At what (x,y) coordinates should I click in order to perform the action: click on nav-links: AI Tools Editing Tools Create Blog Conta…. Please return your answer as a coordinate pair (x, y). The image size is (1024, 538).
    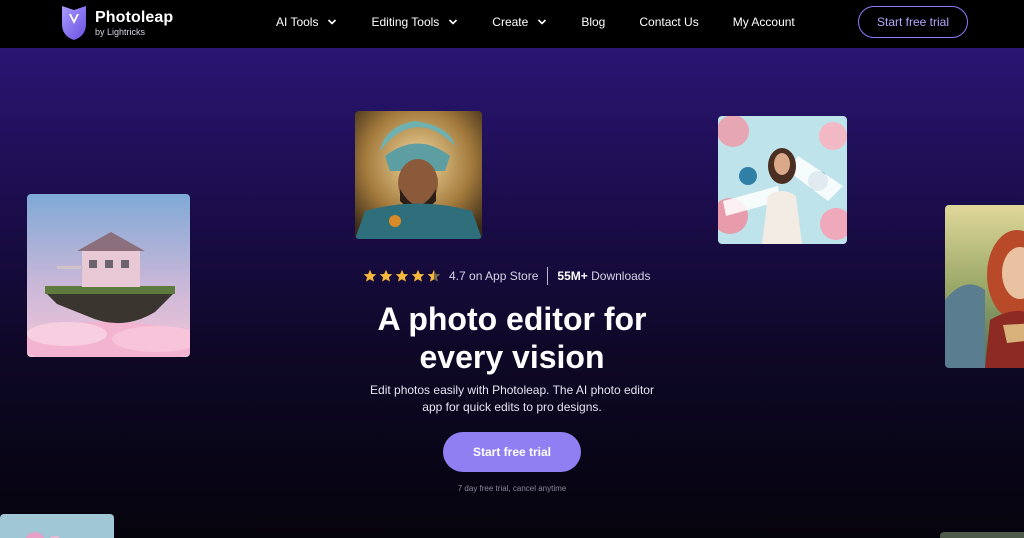
    Looking at the image, I should click on (552, 22).